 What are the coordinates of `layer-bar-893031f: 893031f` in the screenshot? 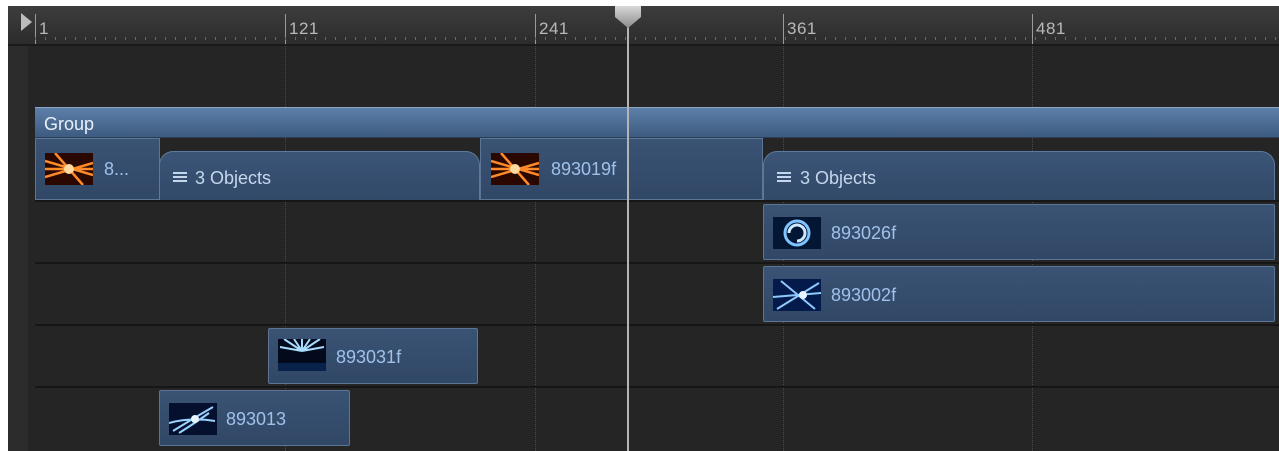 It's located at (373, 356).